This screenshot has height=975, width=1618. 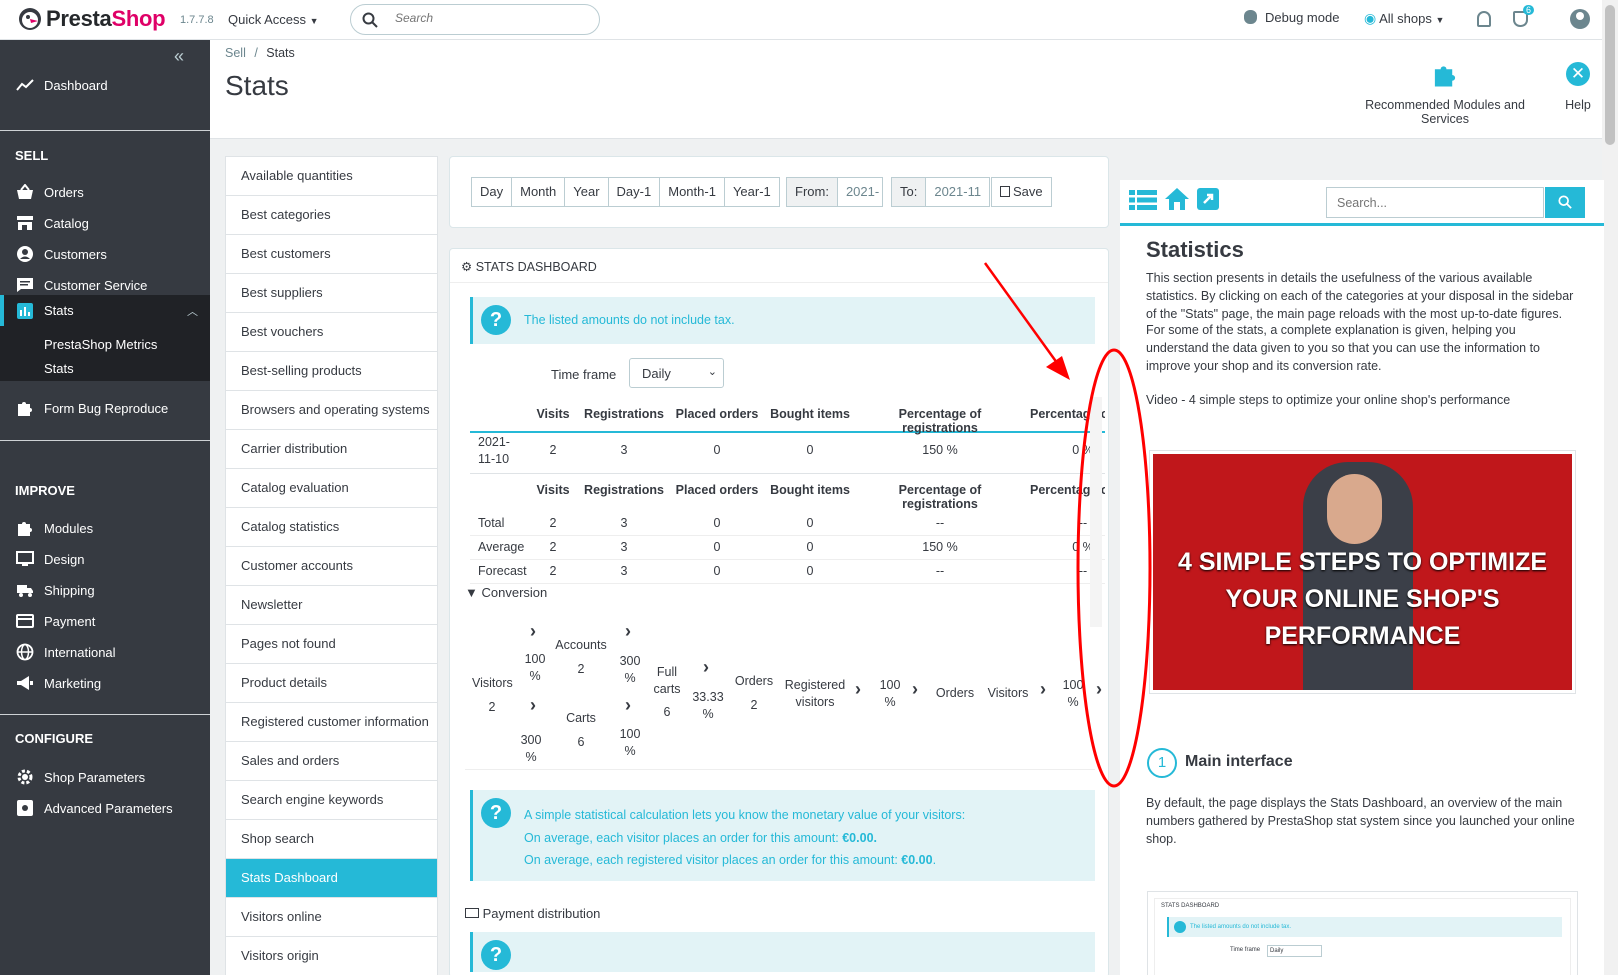 I want to click on sidebar-item-advanced-parameters: Advanced Parameters, so click(x=105, y=808).